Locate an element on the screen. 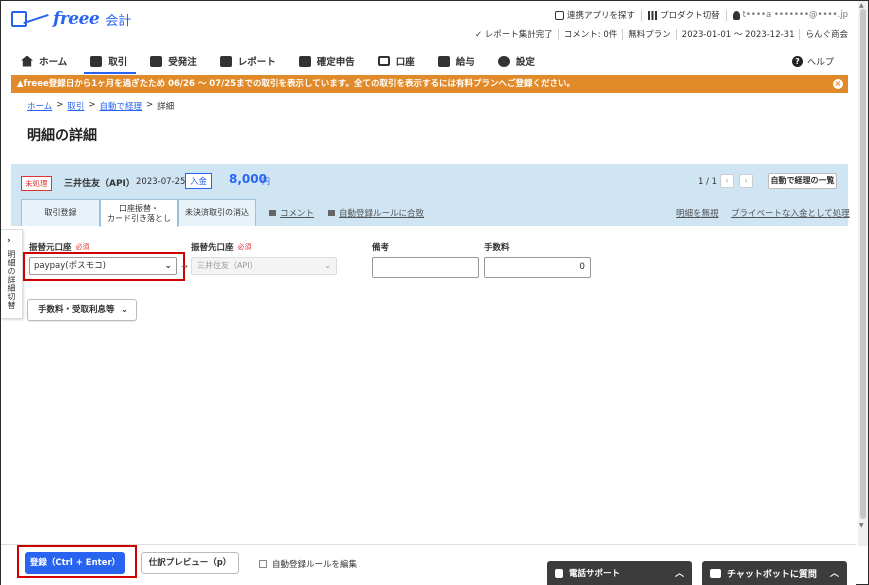  phone-icon is located at coordinates (559, 573).